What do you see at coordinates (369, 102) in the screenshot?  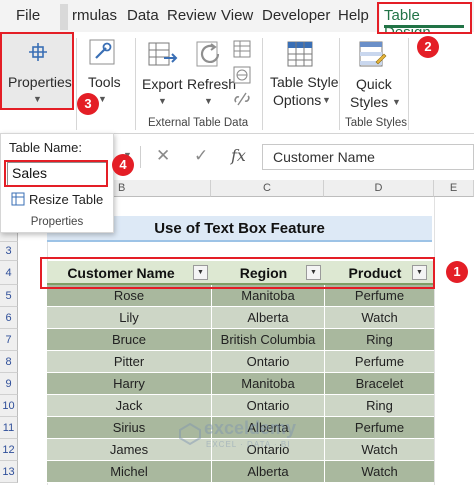 I see `quick-styles-label-line2: Styles` at bounding box center [369, 102].